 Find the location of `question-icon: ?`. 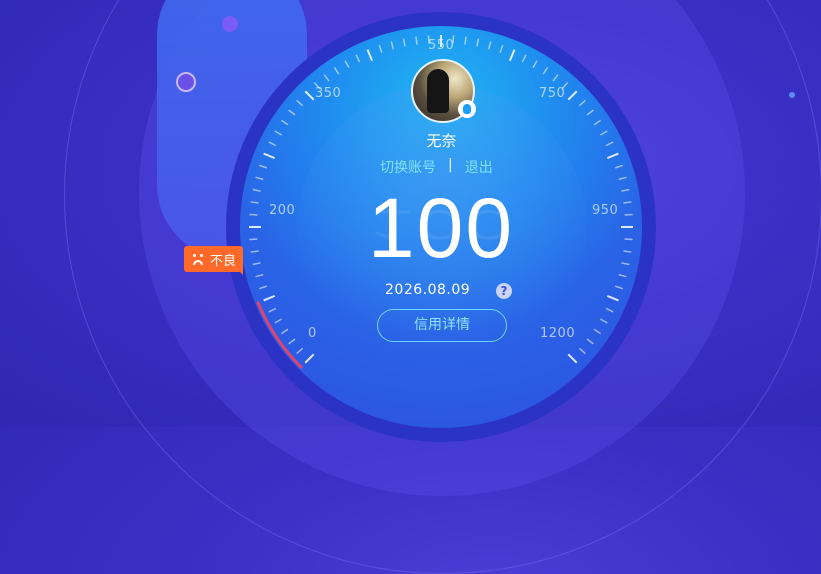

question-icon: ? is located at coordinates (504, 291).